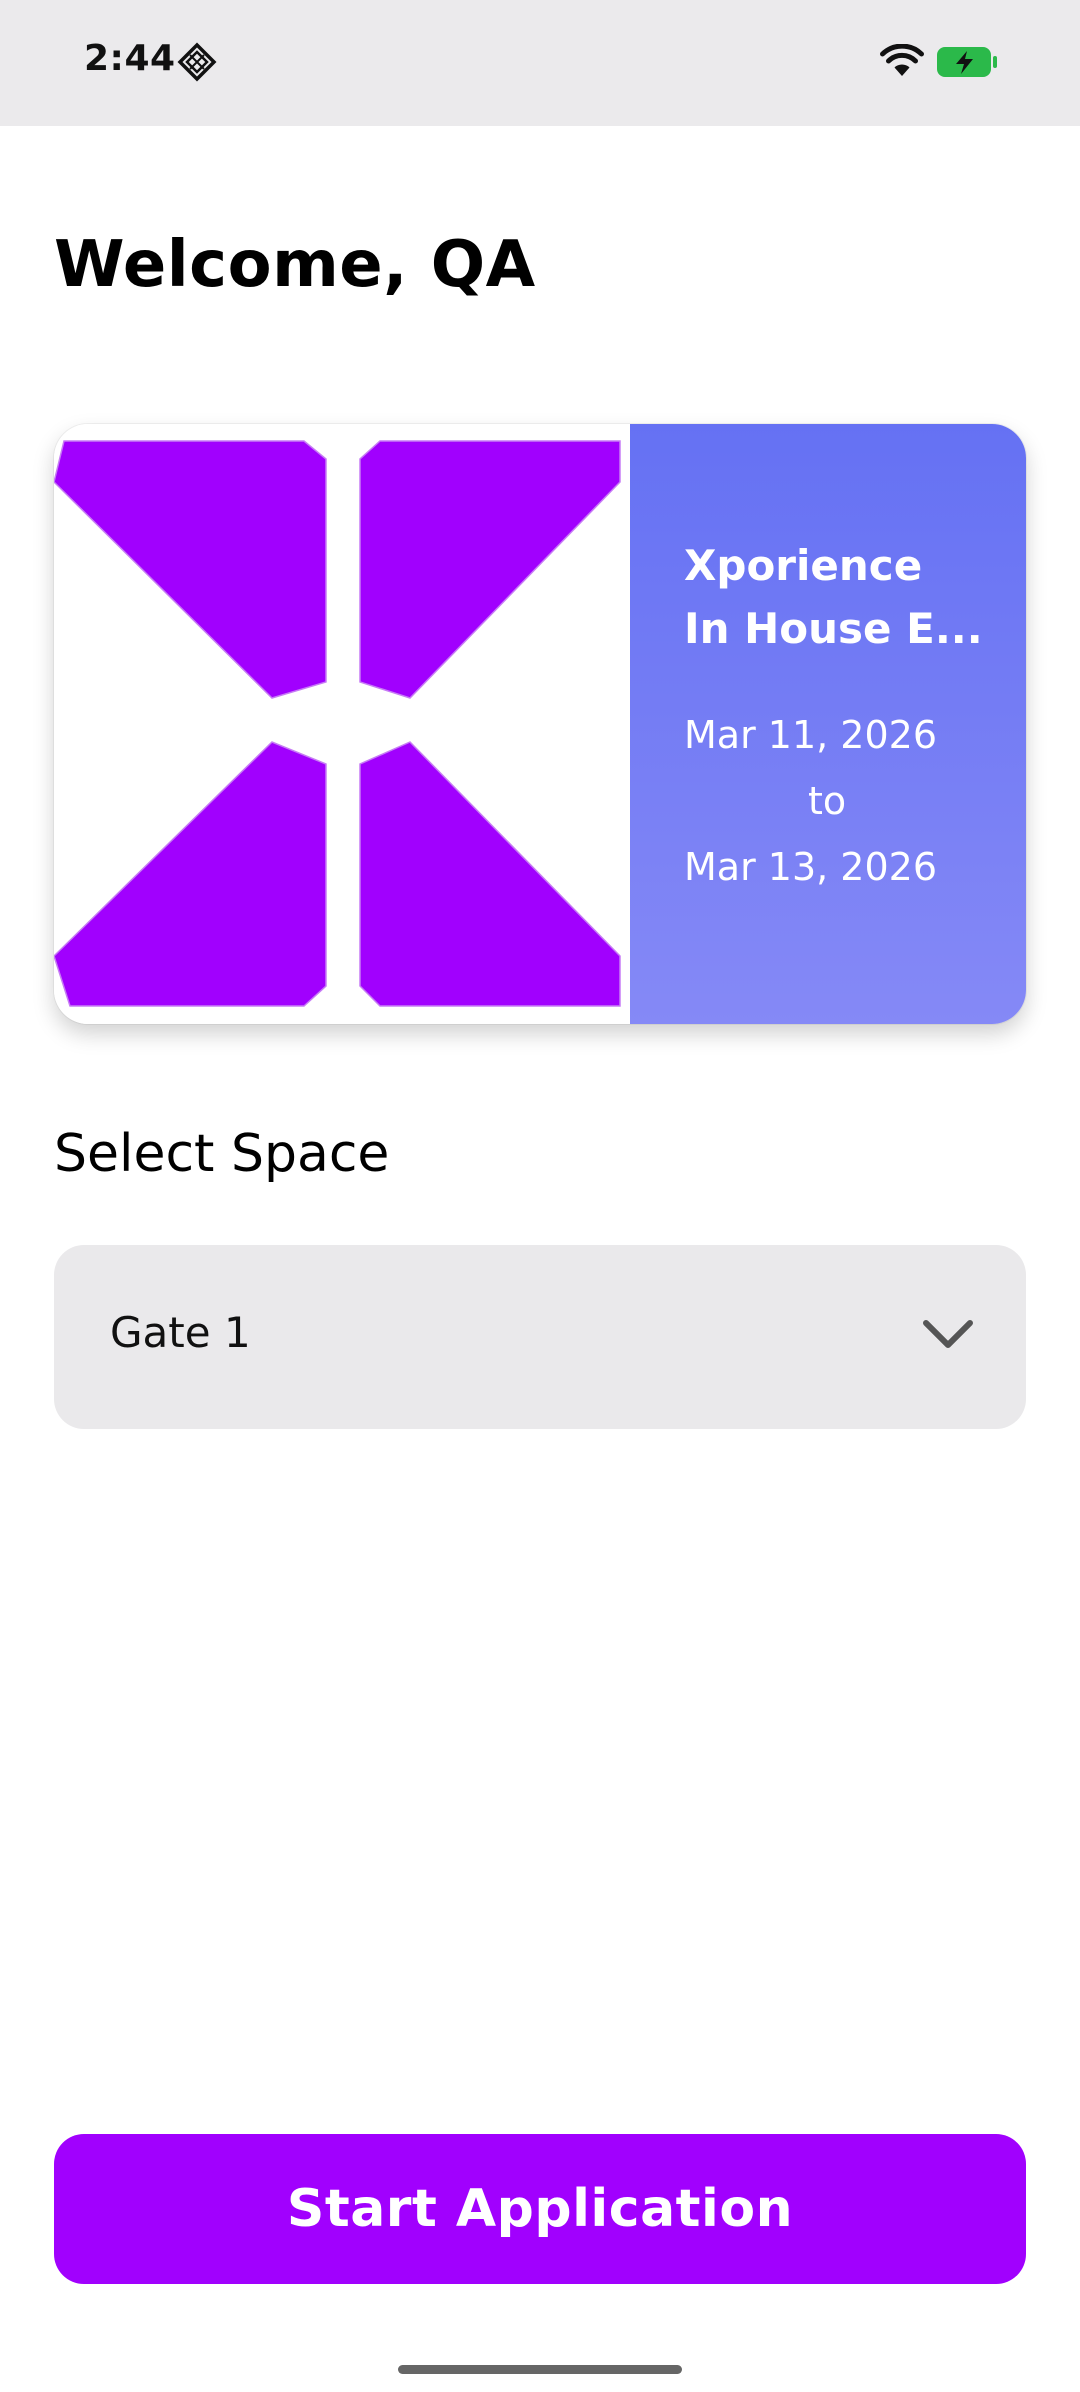 The height and width of the screenshot is (2392, 1080). Describe the element at coordinates (540, 63) in the screenshot. I see `status-bar: 2:44` at that location.